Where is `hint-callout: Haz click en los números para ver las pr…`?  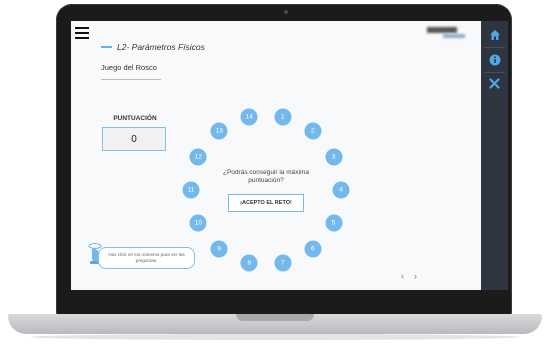
hint-callout: Haz click en los números para ver las pr… is located at coordinates (146, 258).